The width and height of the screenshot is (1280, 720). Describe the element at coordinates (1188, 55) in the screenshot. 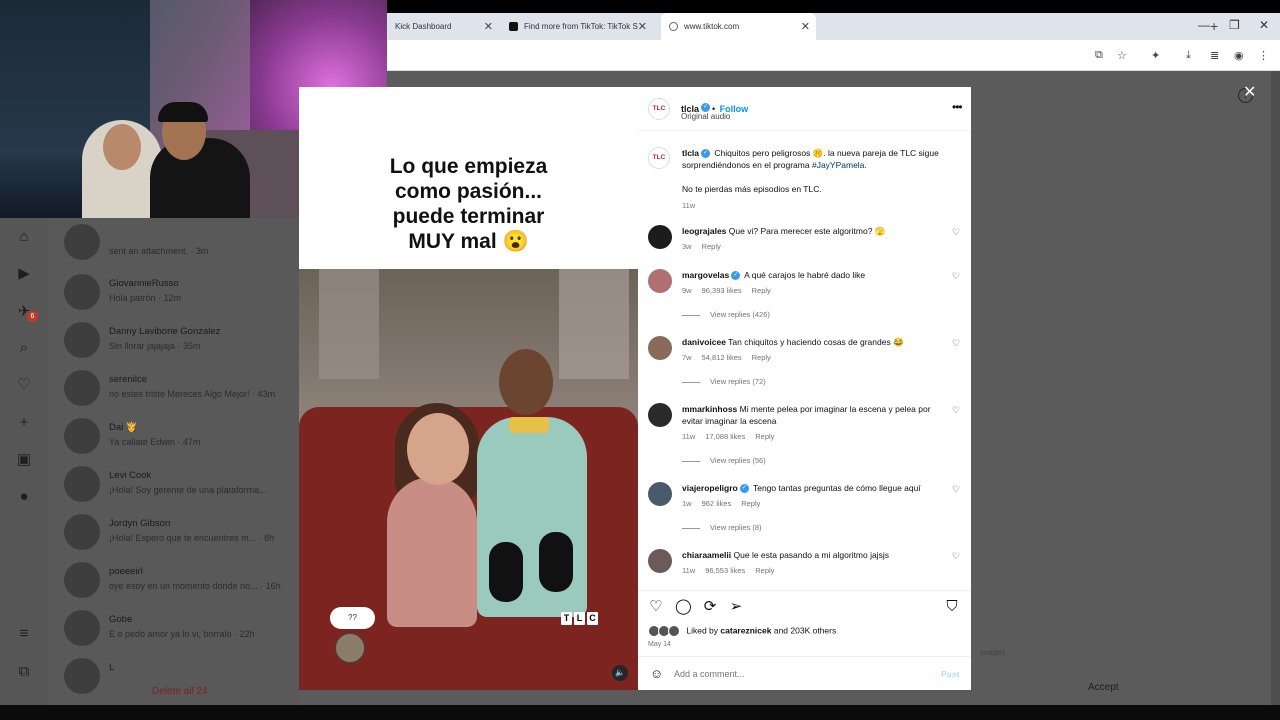

I see `download-icon: ⤓` at that location.